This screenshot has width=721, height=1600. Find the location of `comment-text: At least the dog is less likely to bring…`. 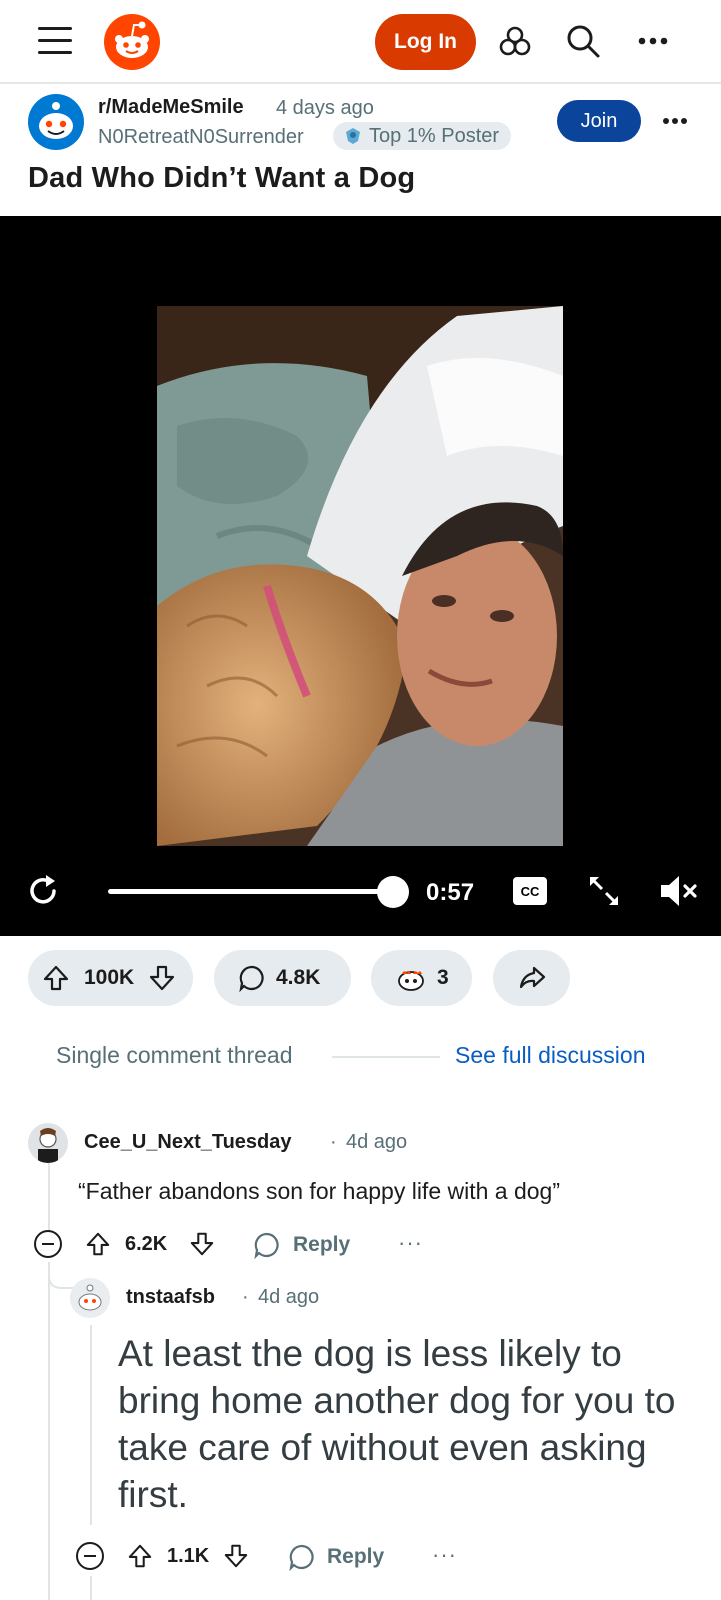

comment-text: At least the dog is less likely to bring… is located at coordinates (397, 1424).